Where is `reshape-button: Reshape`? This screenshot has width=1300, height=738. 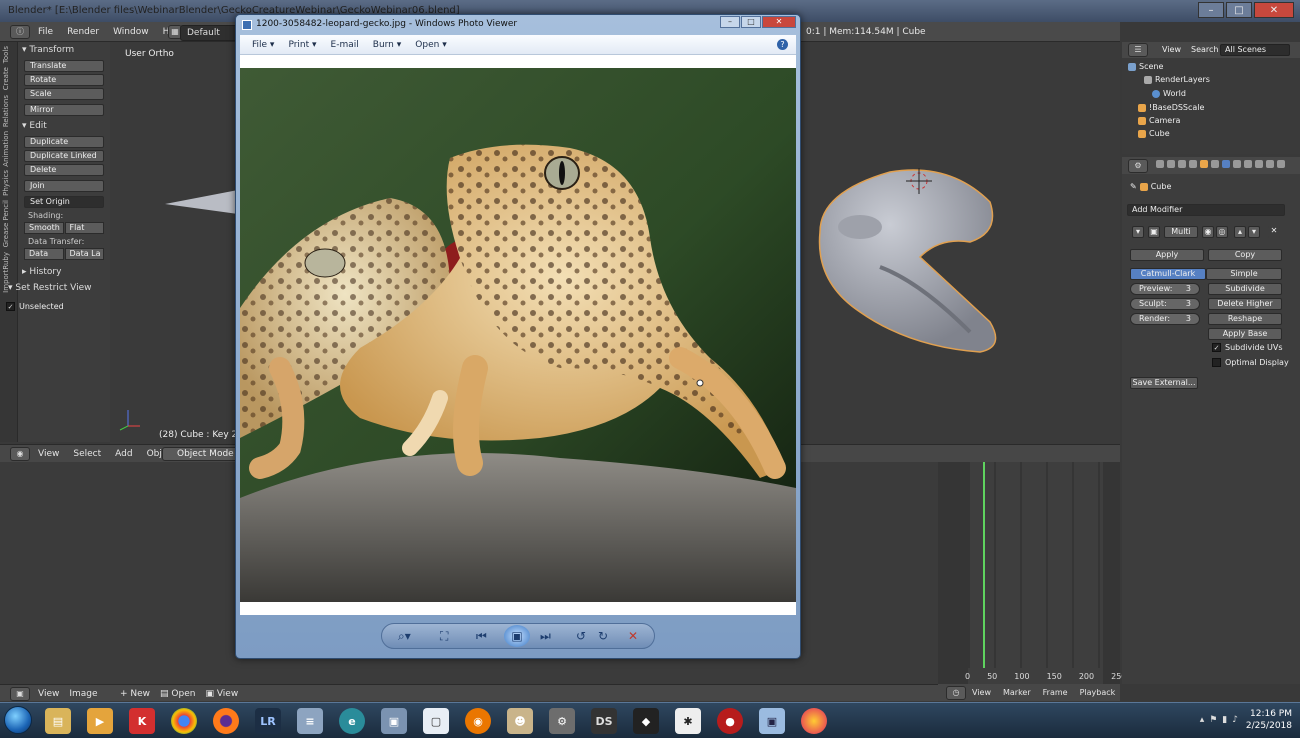 reshape-button: Reshape is located at coordinates (1245, 319).